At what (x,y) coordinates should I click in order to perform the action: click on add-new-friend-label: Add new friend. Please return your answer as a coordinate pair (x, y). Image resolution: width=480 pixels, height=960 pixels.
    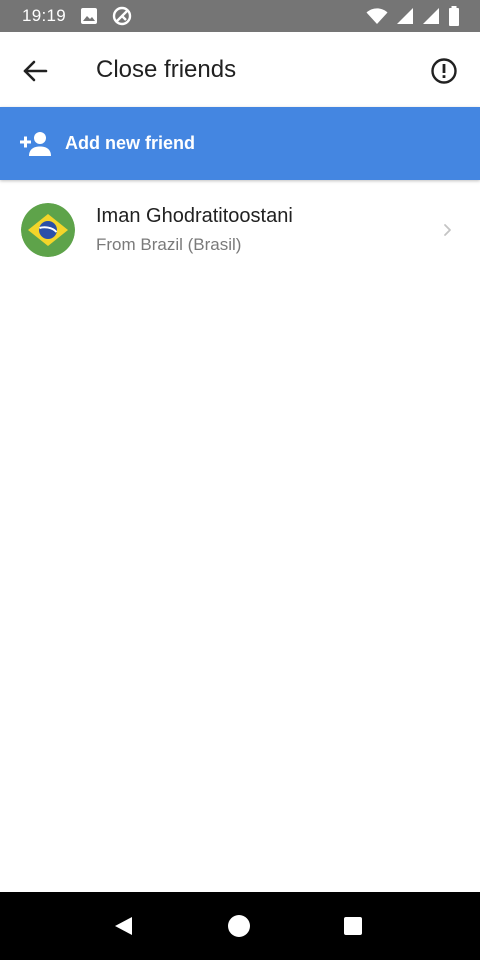
    Looking at the image, I should click on (130, 143).